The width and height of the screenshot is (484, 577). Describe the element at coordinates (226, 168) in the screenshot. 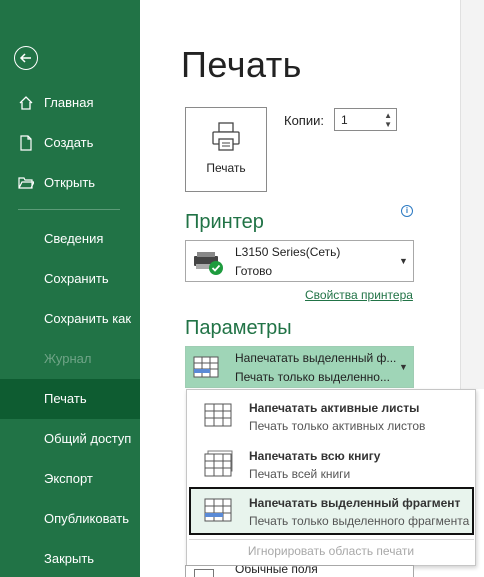

I see `print-button-label: Печать` at that location.